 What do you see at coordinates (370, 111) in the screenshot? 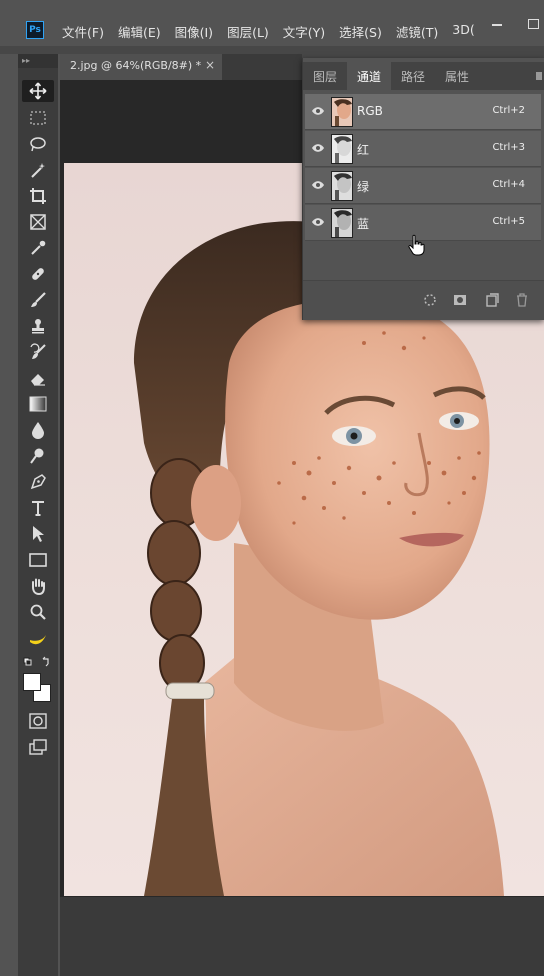
I see `channel-name: RGB` at bounding box center [370, 111].